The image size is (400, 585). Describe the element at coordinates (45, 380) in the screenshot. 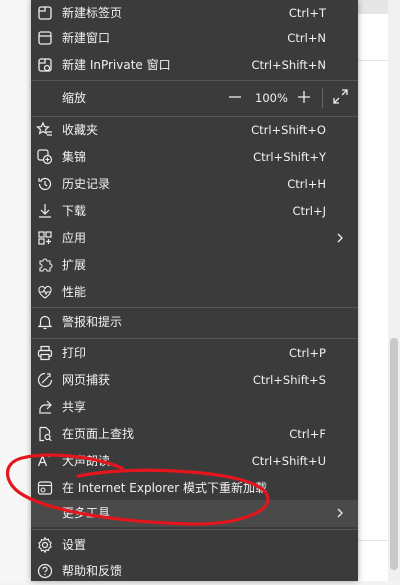

I see `web-capture-icon` at that location.